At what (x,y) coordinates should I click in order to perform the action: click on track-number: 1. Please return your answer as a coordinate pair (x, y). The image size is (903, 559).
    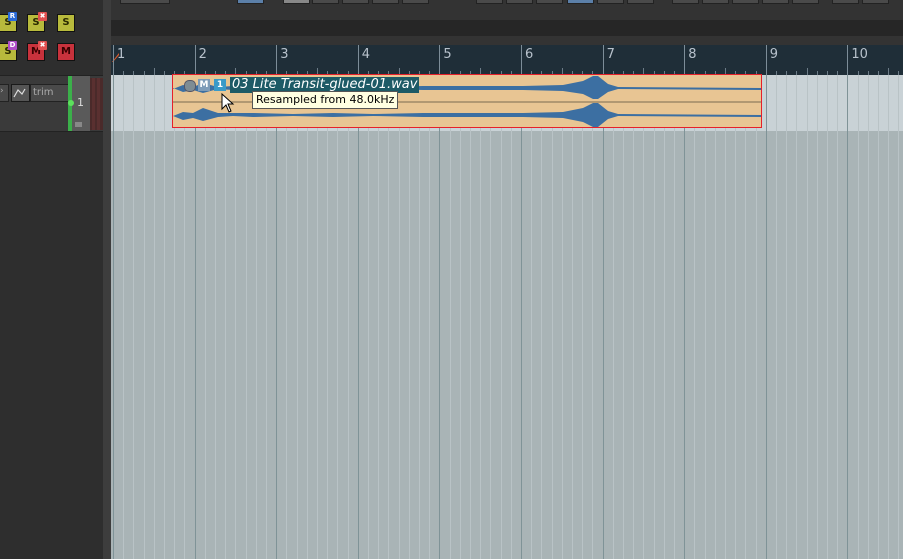
    Looking at the image, I should click on (80, 102).